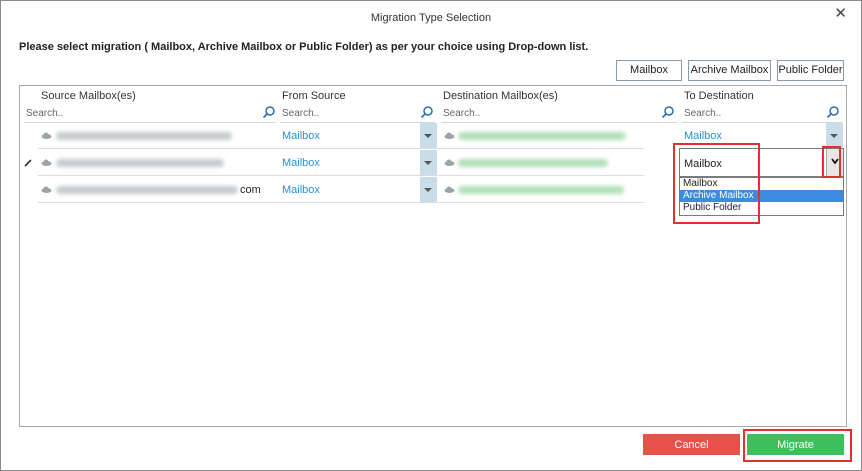  What do you see at coordinates (314, 96) in the screenshot?
I see `column-header-from-source: From Source` at bounding box center [314, 96].